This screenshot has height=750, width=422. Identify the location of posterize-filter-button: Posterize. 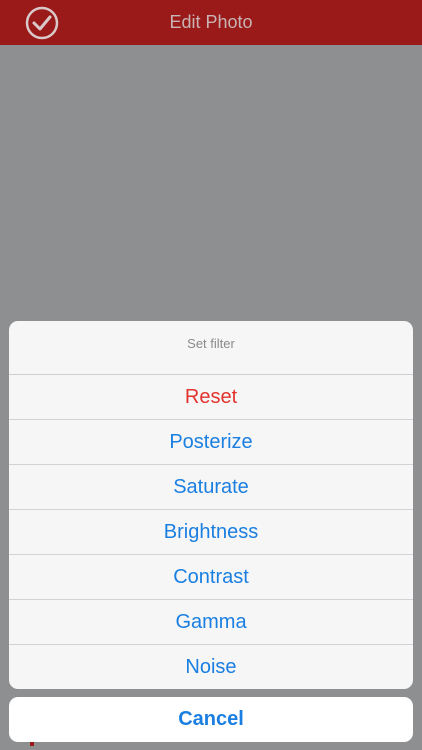
(211, 442).